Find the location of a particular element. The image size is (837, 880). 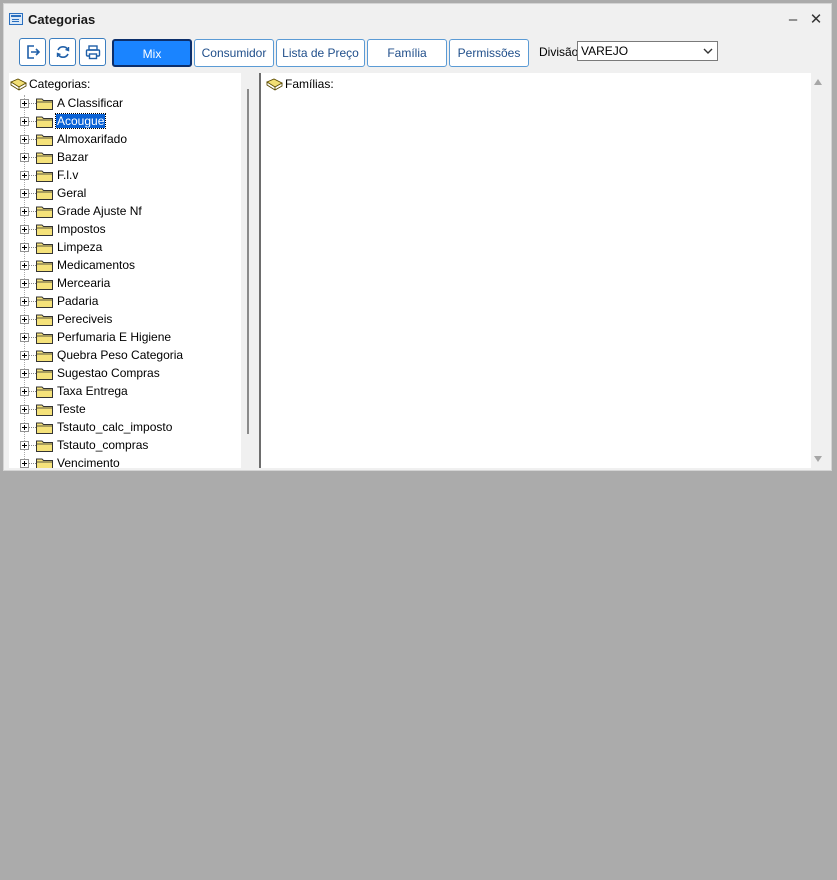

refresh-button is located at coordinates (62, 52).